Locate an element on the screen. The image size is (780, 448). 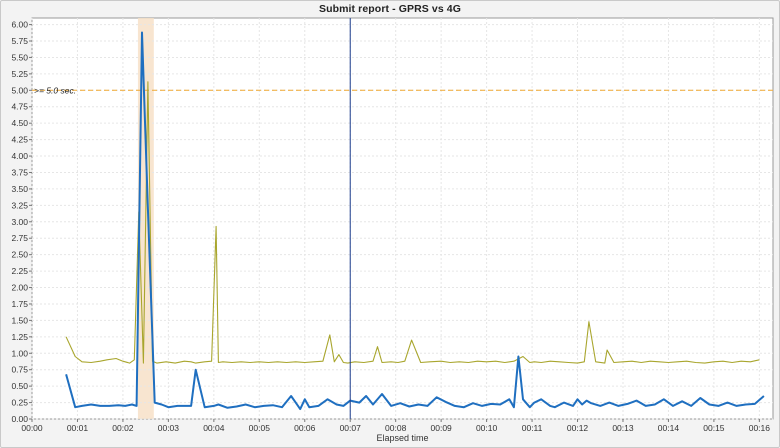
x-tick-label: 00:11 is located at coordinates (532, 428).